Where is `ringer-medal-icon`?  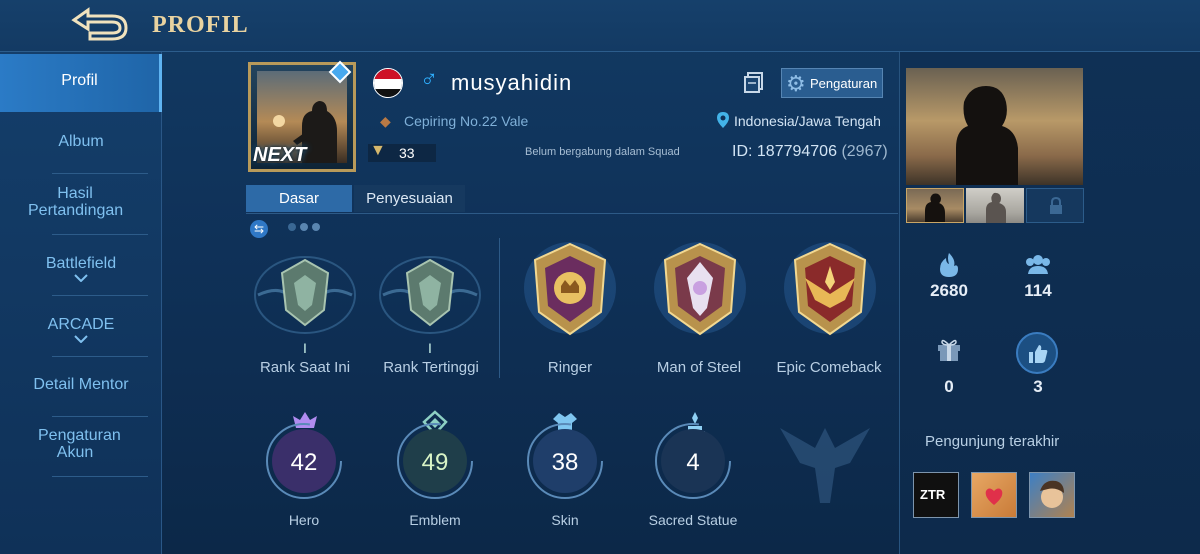
ringer-medal-icon is located at coordinates (570, 288).